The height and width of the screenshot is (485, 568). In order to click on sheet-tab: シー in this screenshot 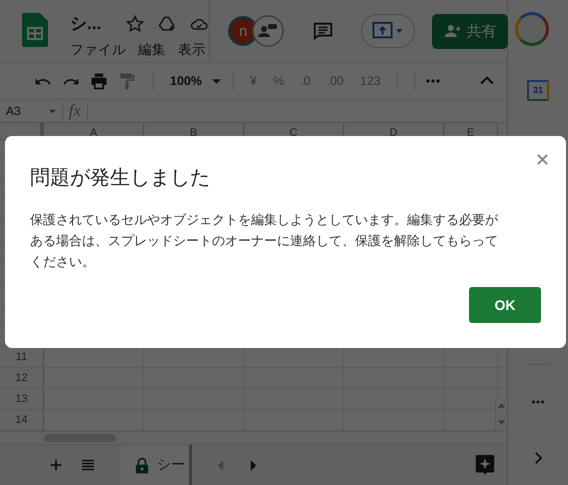, I will do `click(156, 465)`.